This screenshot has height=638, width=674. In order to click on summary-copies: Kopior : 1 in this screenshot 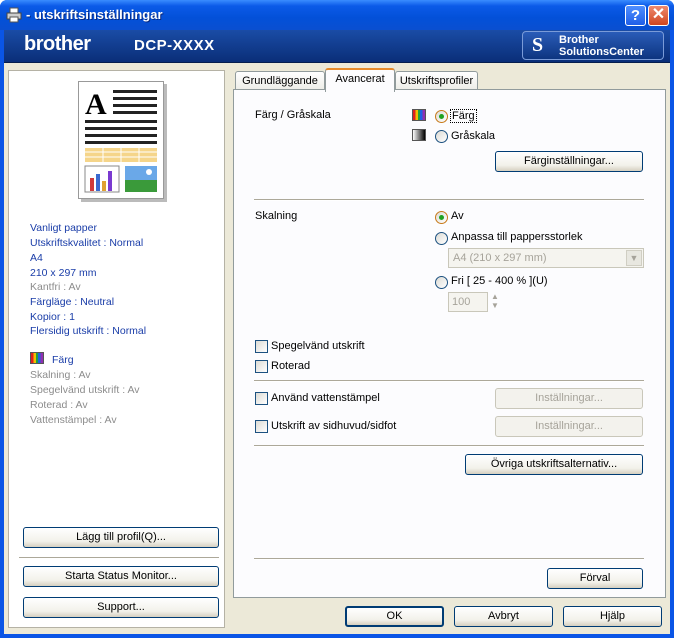, I will do `click(52, 317)`.